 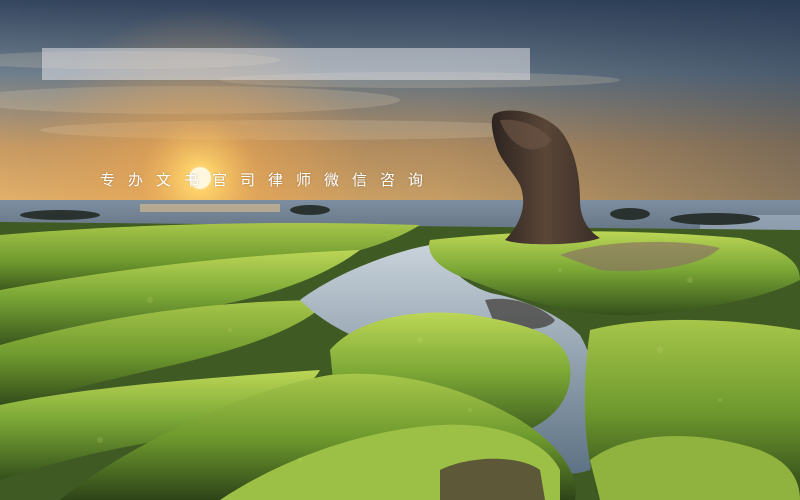 What do you see at coordinates (268, 180) in the screenshot?
I see `watermark-caption: 专办文书官司律师微信咨询` at bounding box center [268, 180].